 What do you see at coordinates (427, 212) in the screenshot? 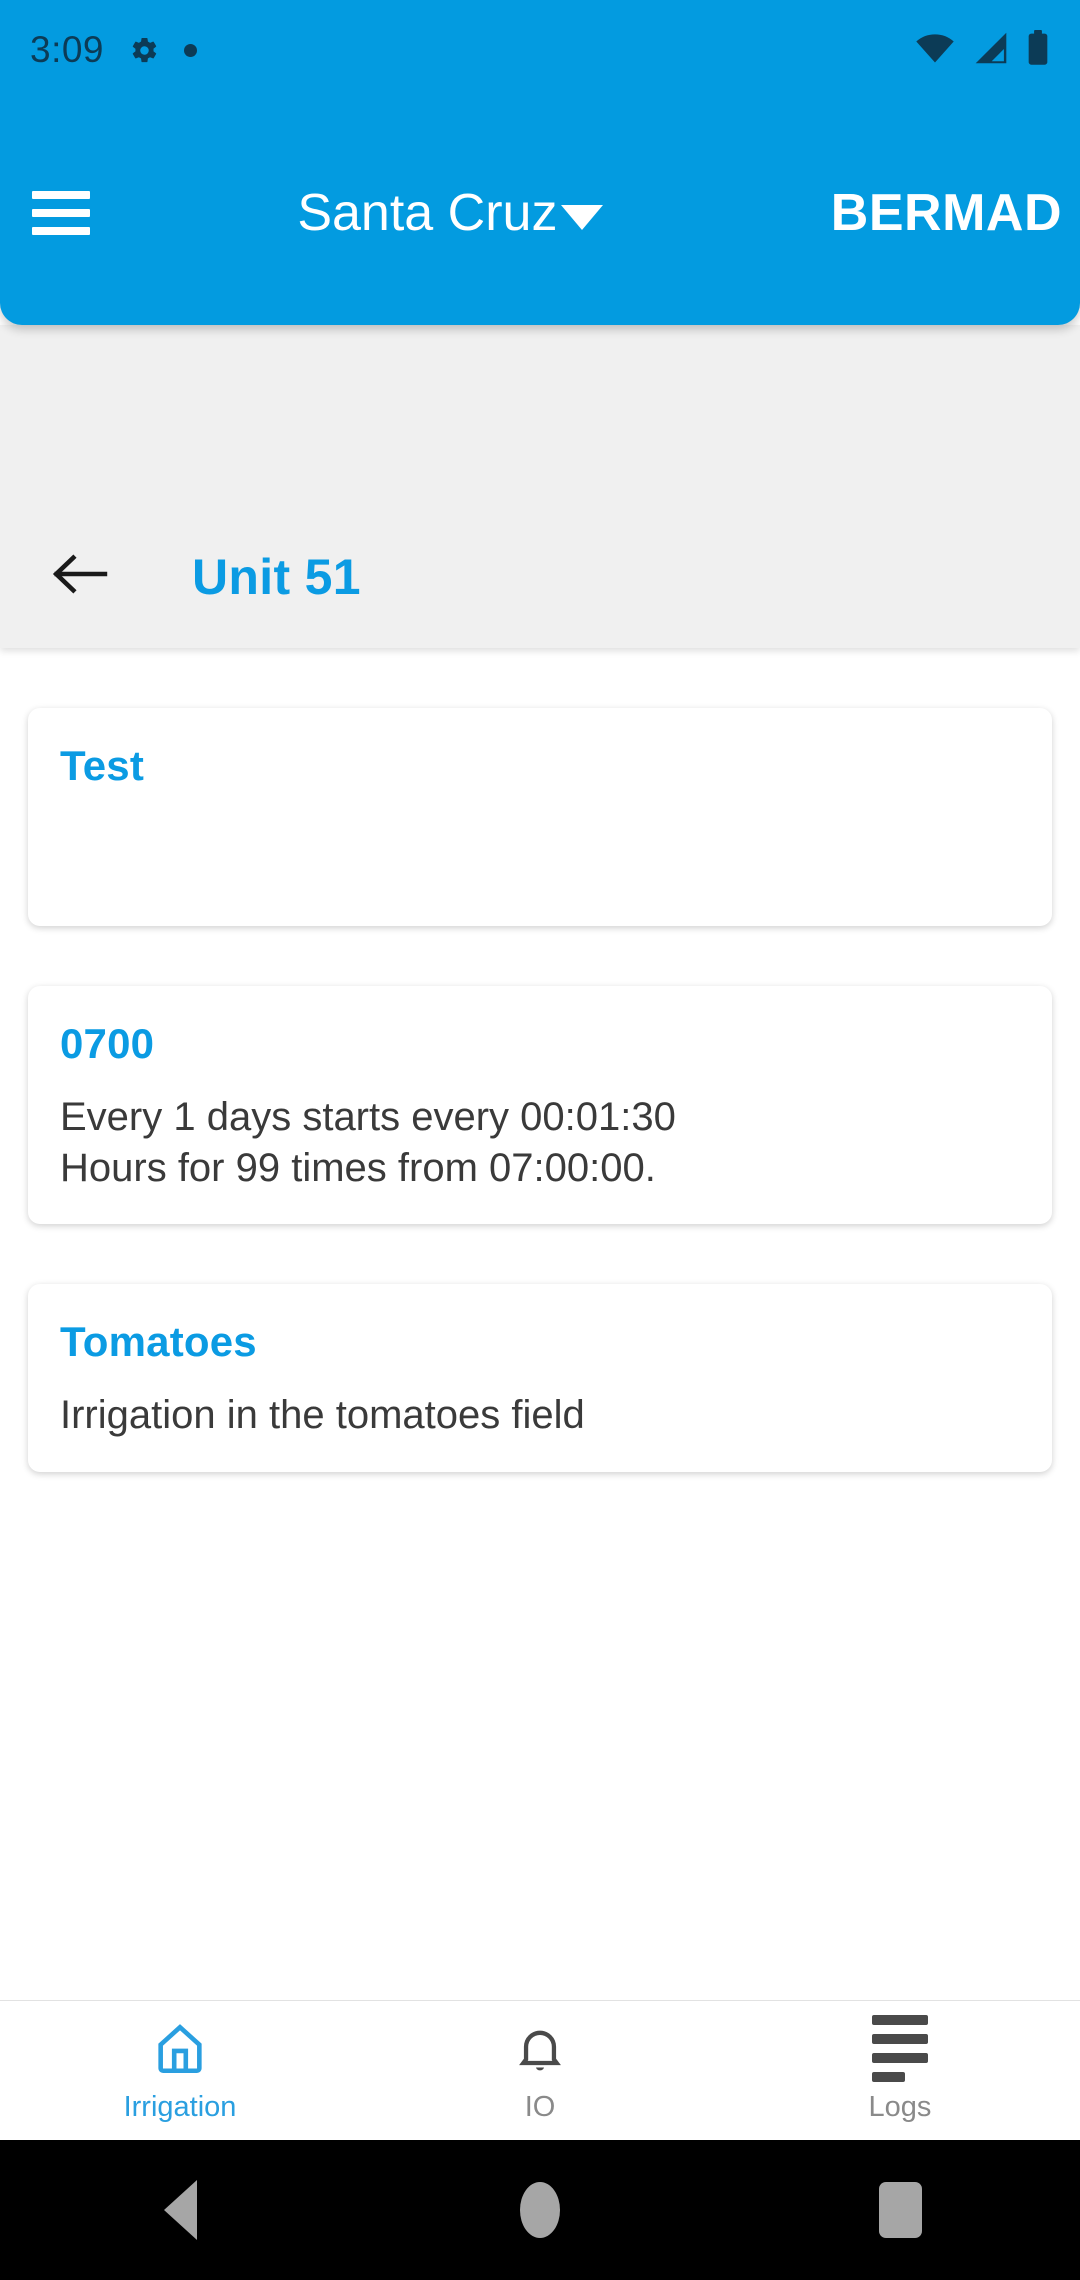
I see `location-label: Santa Cruz` at bounding box center [427, 212].